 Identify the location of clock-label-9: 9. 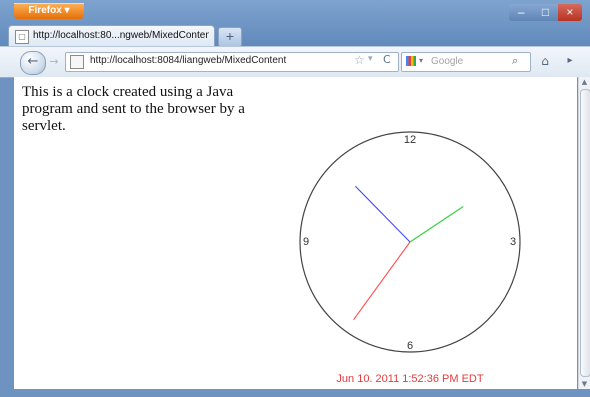
(306, 242).